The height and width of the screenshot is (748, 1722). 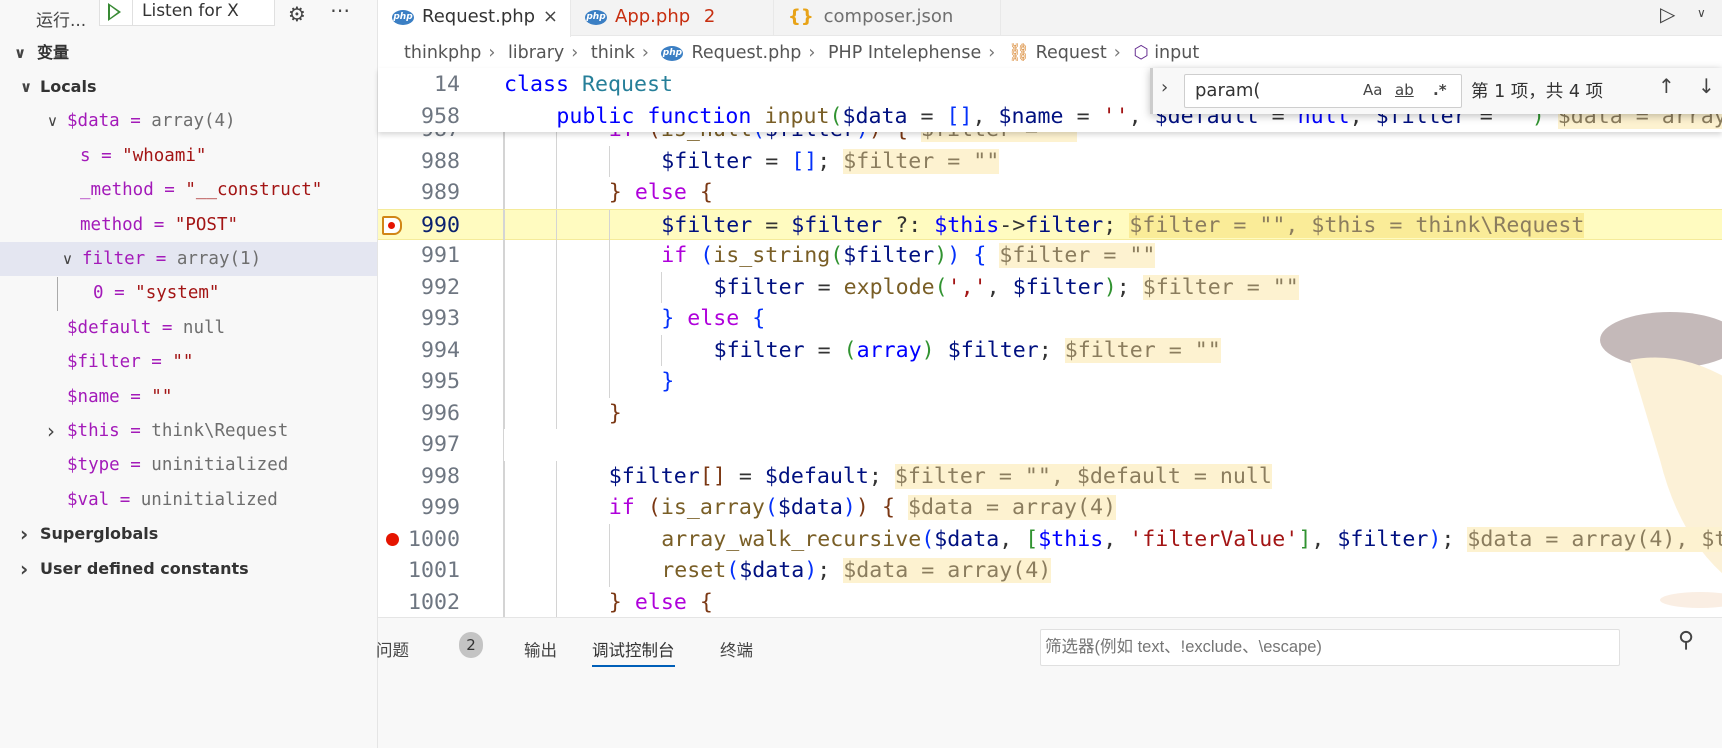 What do you see at coordinates (1176, 53) in the screenshot?
I see `breadcrumb-item: input` at bounding box center [1176, 53].